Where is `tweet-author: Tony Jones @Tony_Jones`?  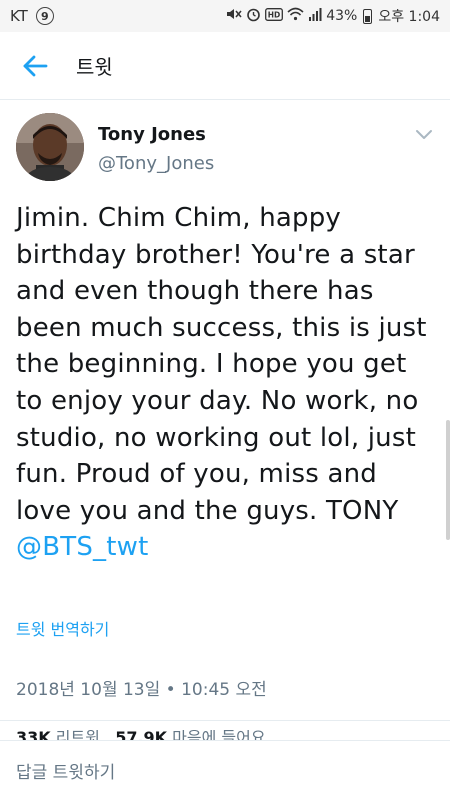
tweet-author: Tony Jones @Tony_Jones is located at coordinates (226, 148).